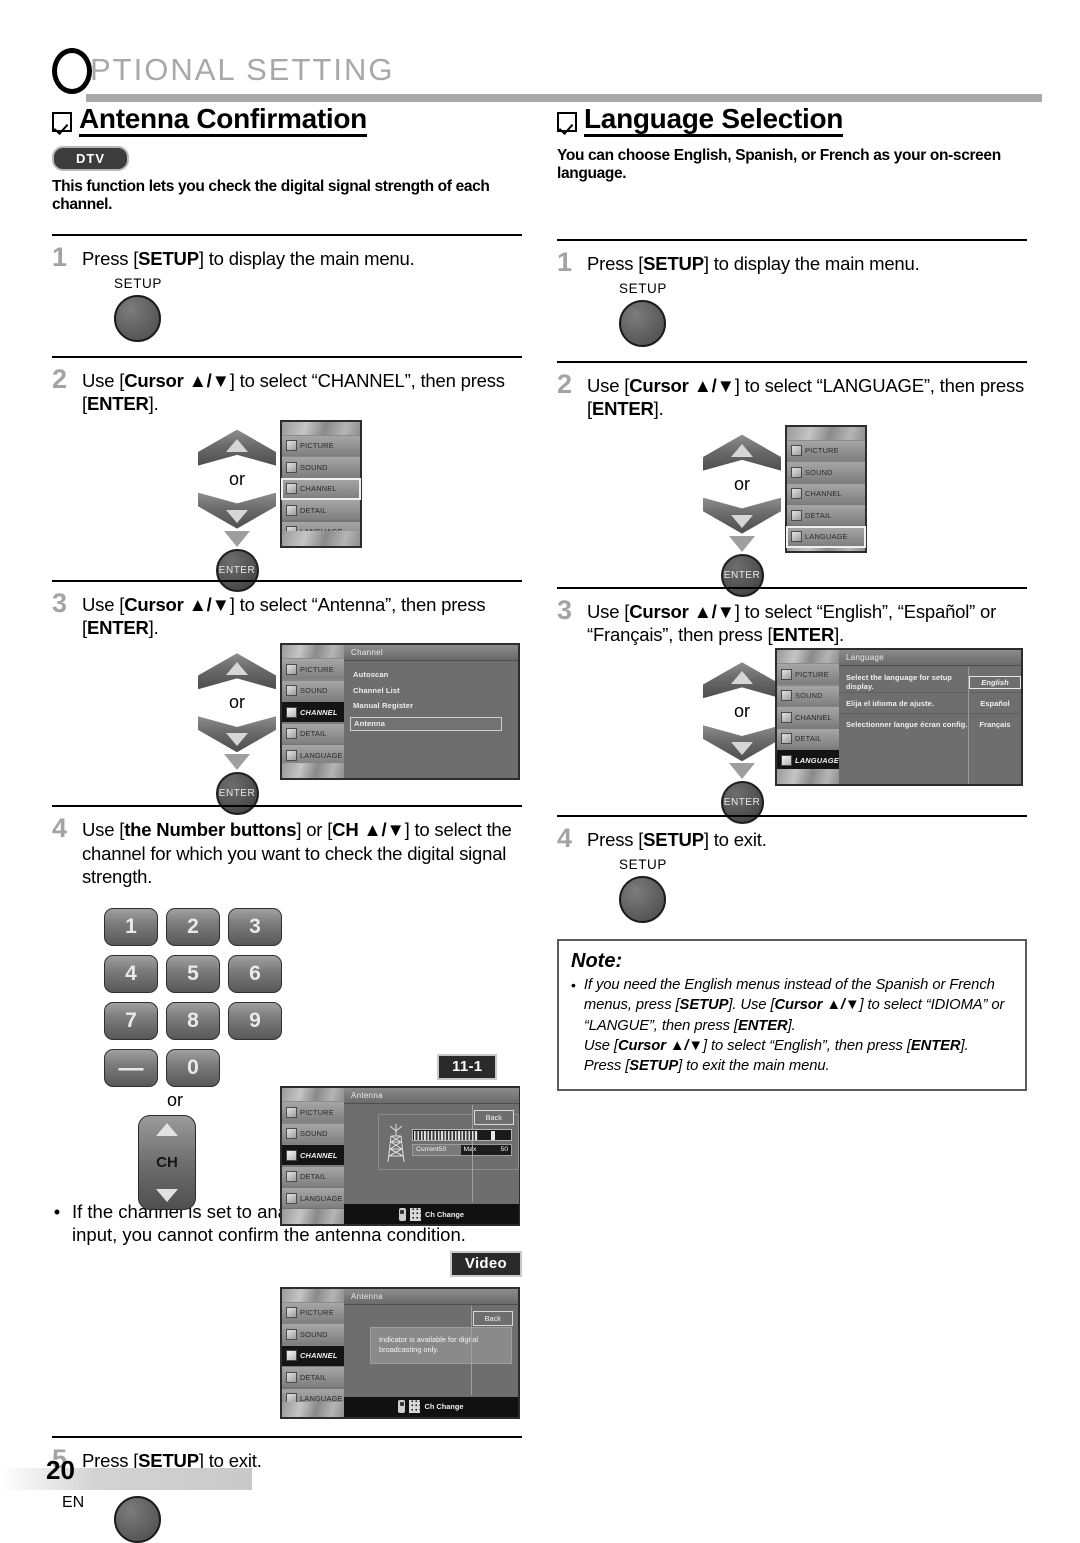 This screenshot has width=1080, height=1543. Describe the element at coordinates (741, 483) in the screenshot. I see `or-label: or` at that location.